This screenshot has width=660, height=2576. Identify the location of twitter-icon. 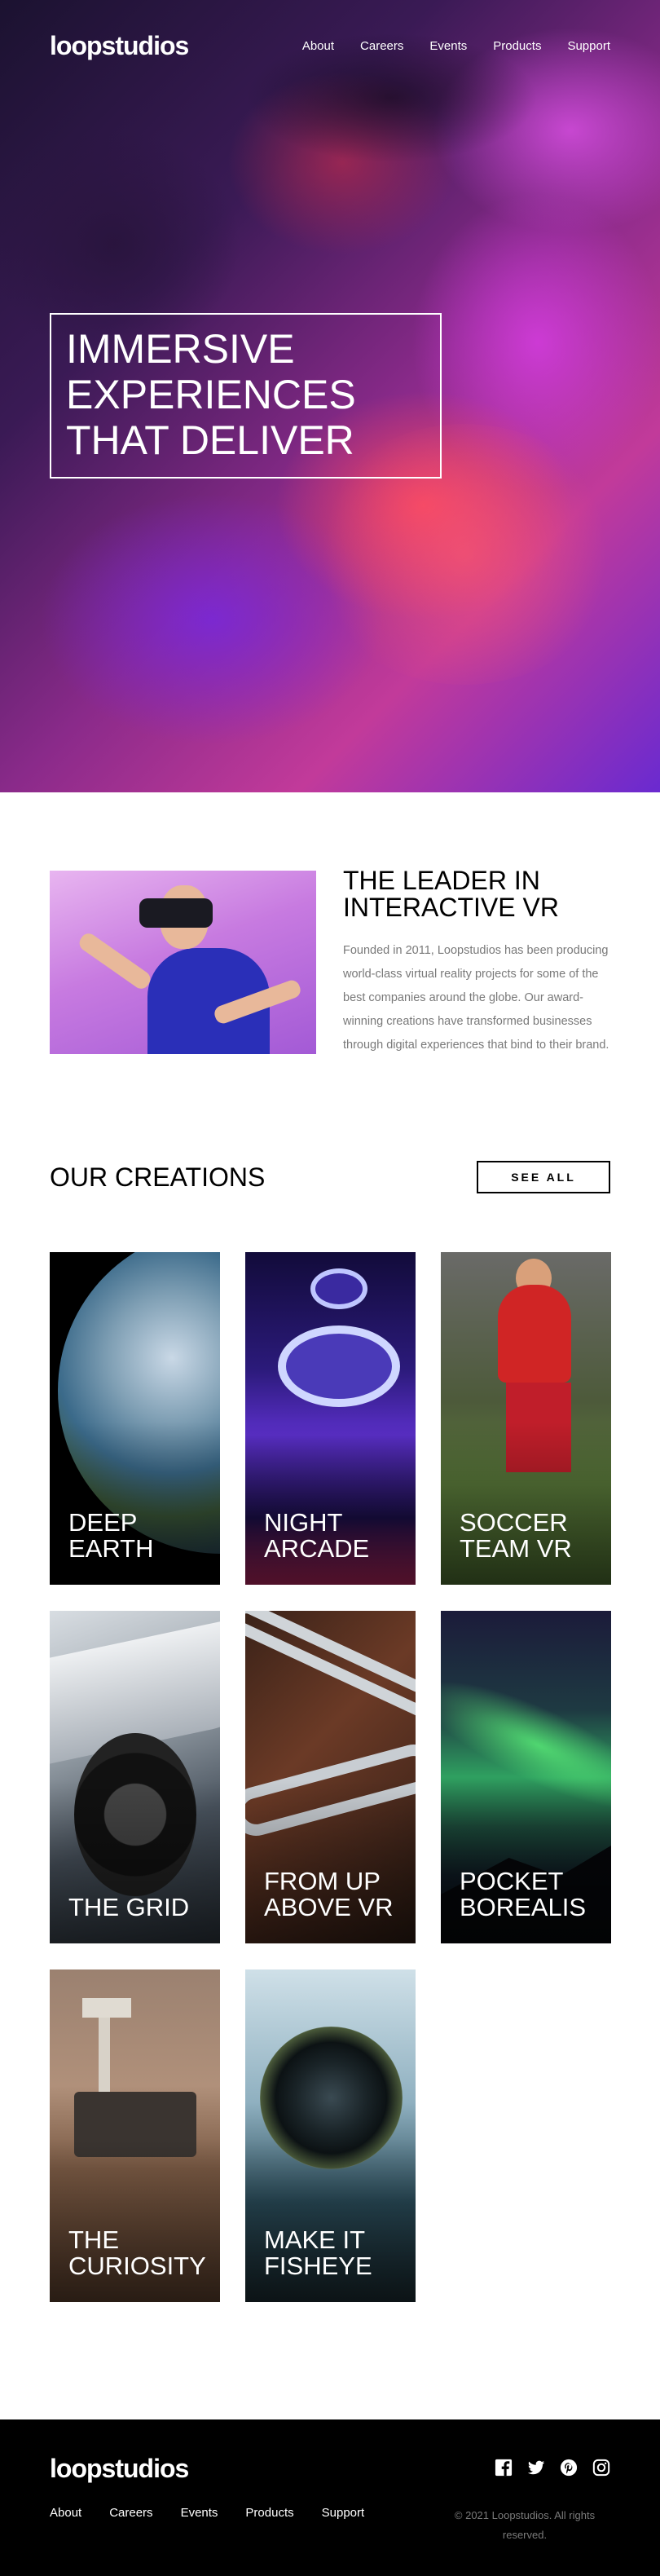
(536, 2468).